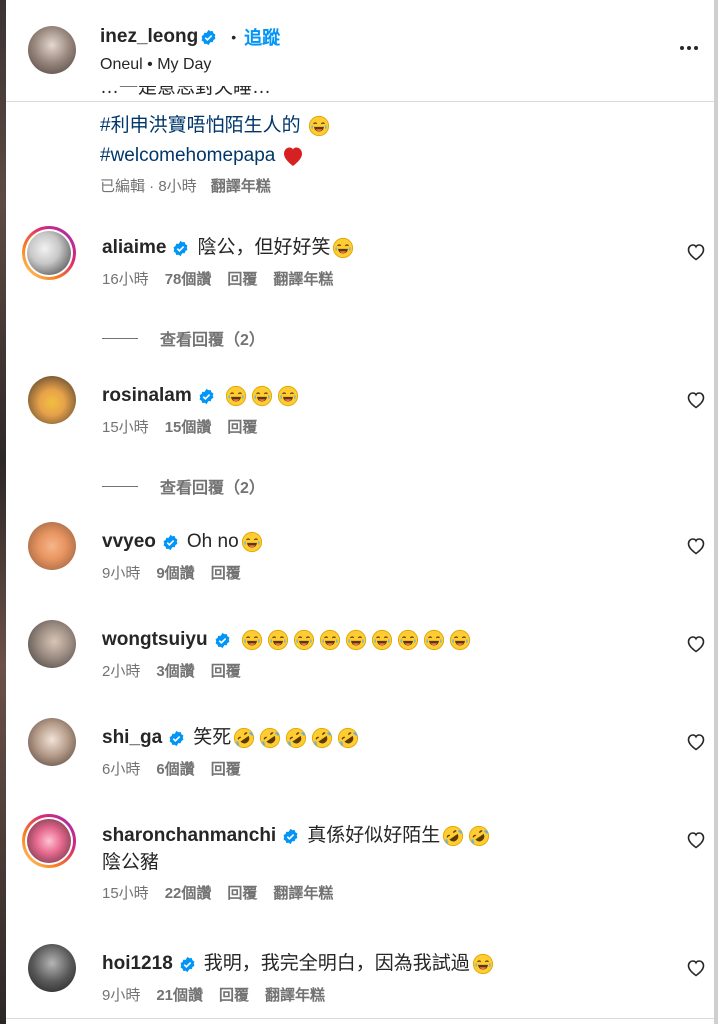 The image size is (718, 1024). What do you see at coordinates (188, 278) in the screenshot?
I see `comment-likes: 78個讚` at bounding box center [188, 278].